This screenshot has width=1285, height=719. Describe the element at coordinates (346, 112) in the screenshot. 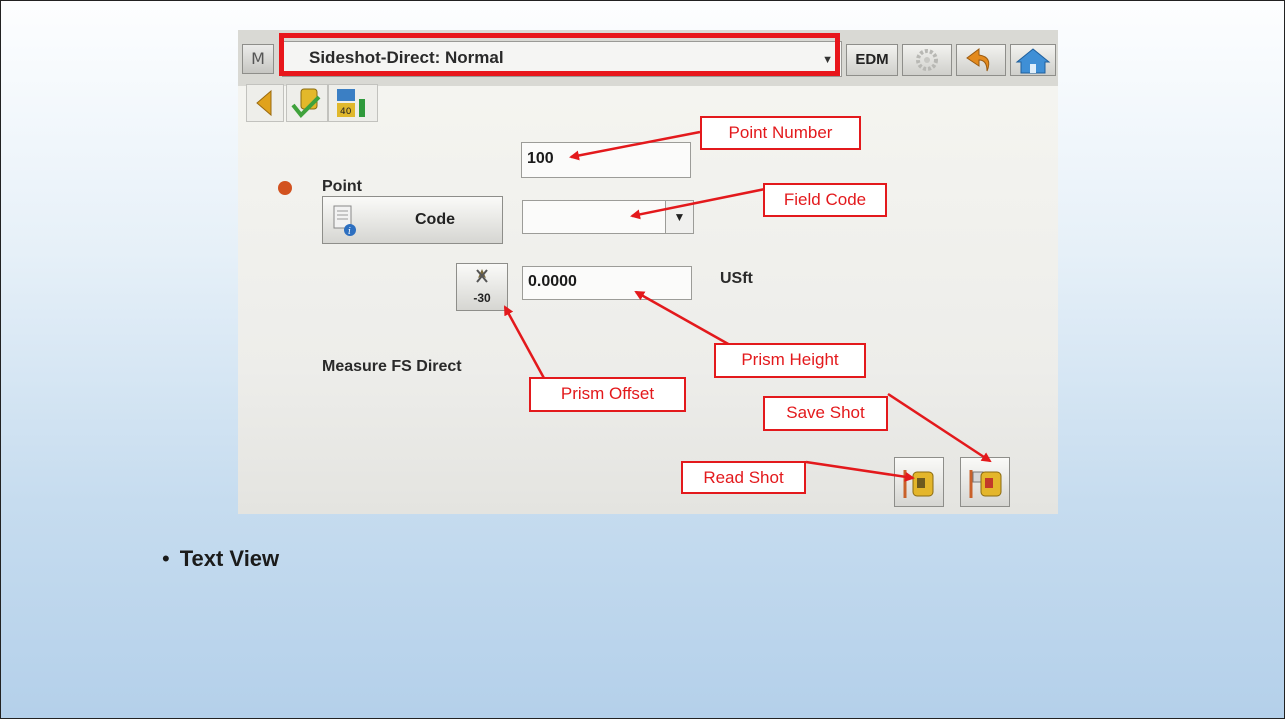

I see `svg-text: 40` at that location.